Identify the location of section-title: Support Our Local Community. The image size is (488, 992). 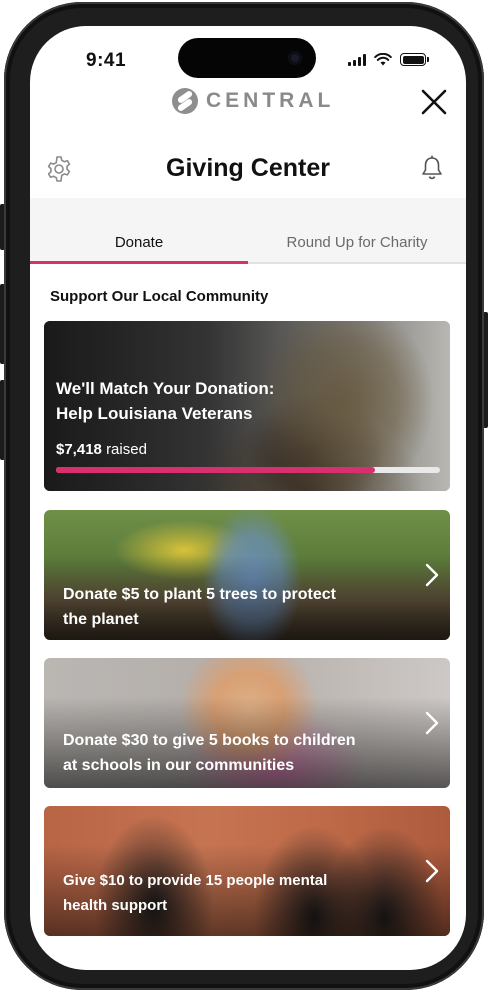
(159, 296).